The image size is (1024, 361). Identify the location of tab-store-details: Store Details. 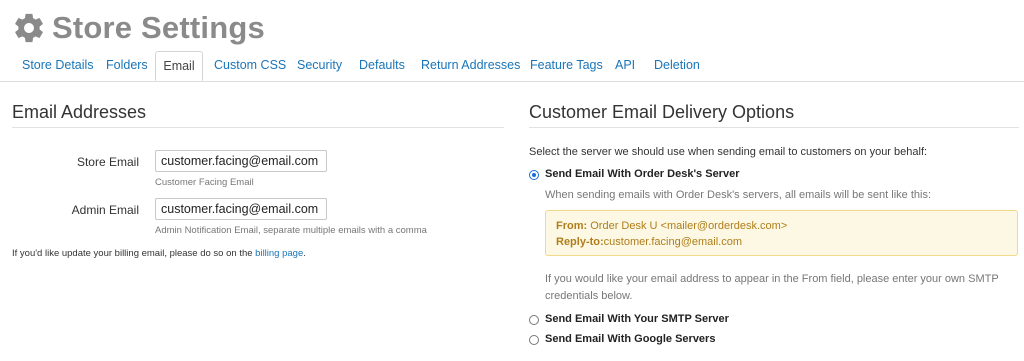
(58, 66).